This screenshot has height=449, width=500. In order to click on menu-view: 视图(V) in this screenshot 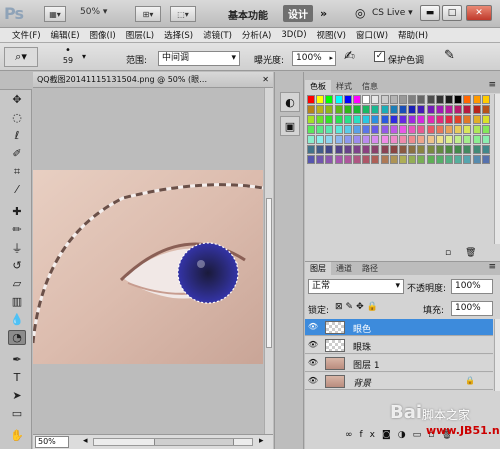, I will do `click(332, 35)`.